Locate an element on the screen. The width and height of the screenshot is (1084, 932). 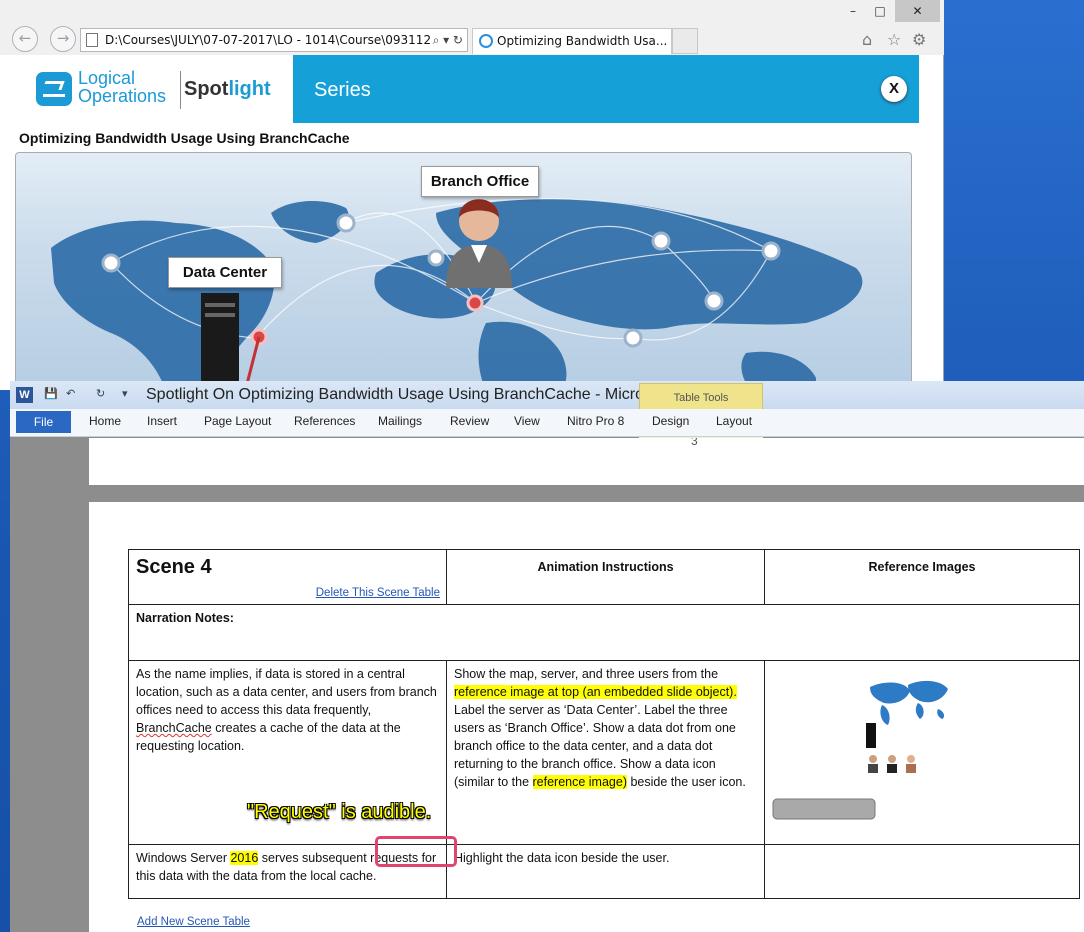
tab-view: View is located at coordinates (527, 421).